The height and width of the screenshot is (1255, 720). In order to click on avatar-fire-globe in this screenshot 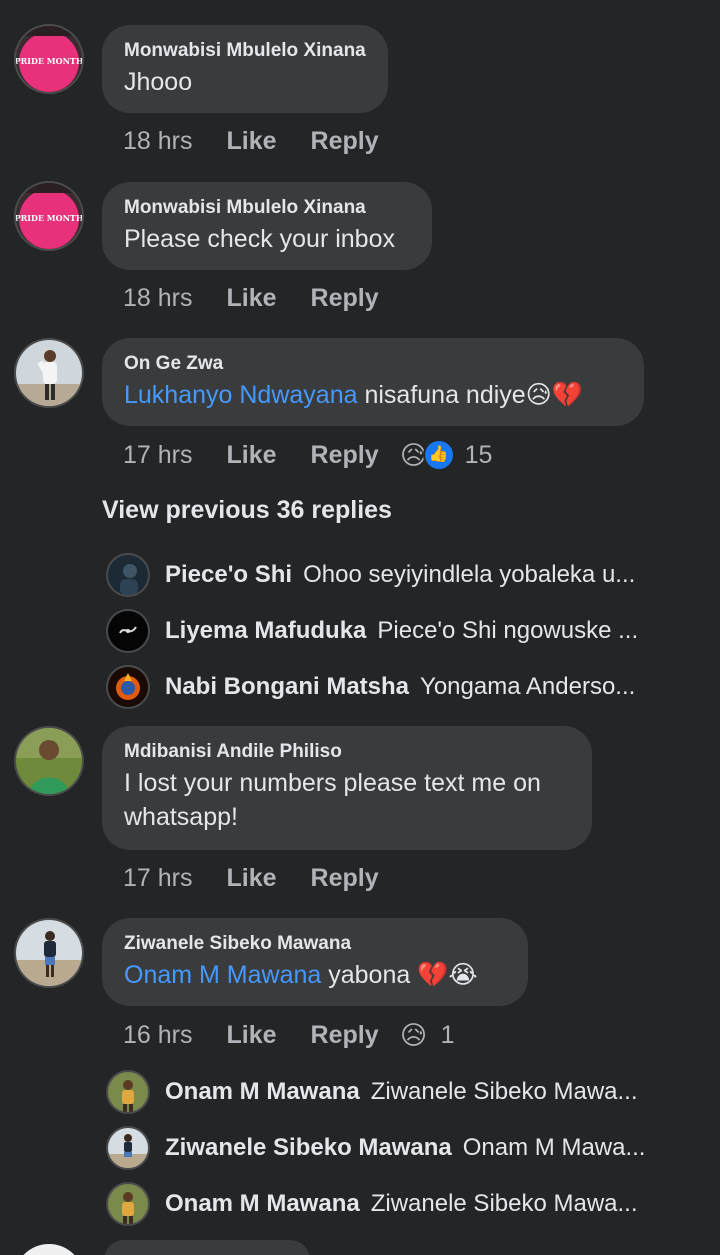, I will do `click(128, 687)`.